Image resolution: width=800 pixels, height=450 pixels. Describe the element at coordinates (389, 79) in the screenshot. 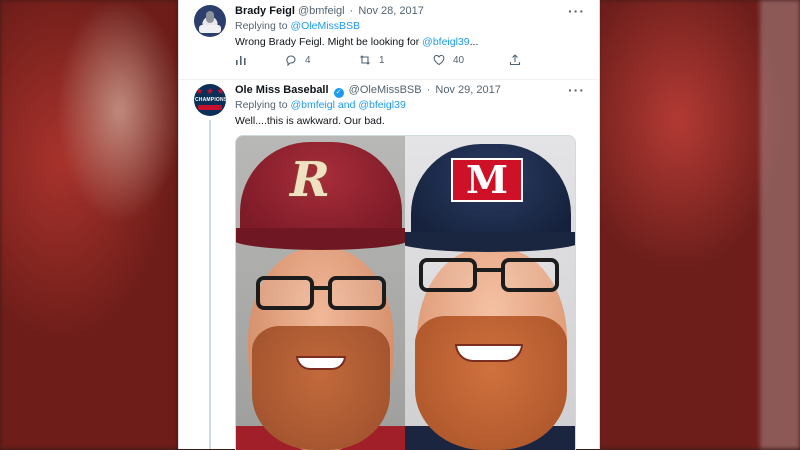

I see `tweet-divider` at that location.